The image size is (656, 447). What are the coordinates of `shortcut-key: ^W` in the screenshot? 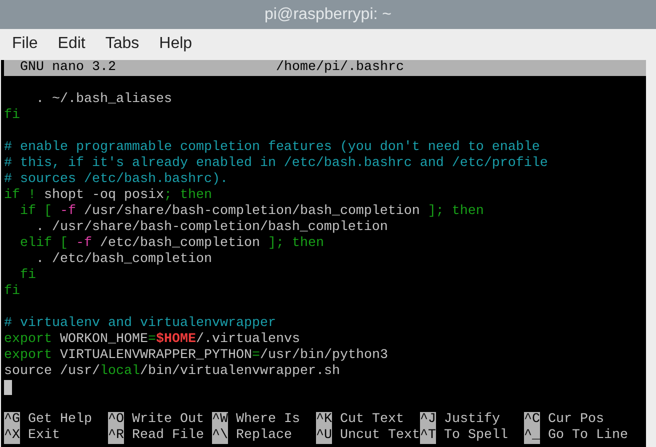 It's located at (220, 420).